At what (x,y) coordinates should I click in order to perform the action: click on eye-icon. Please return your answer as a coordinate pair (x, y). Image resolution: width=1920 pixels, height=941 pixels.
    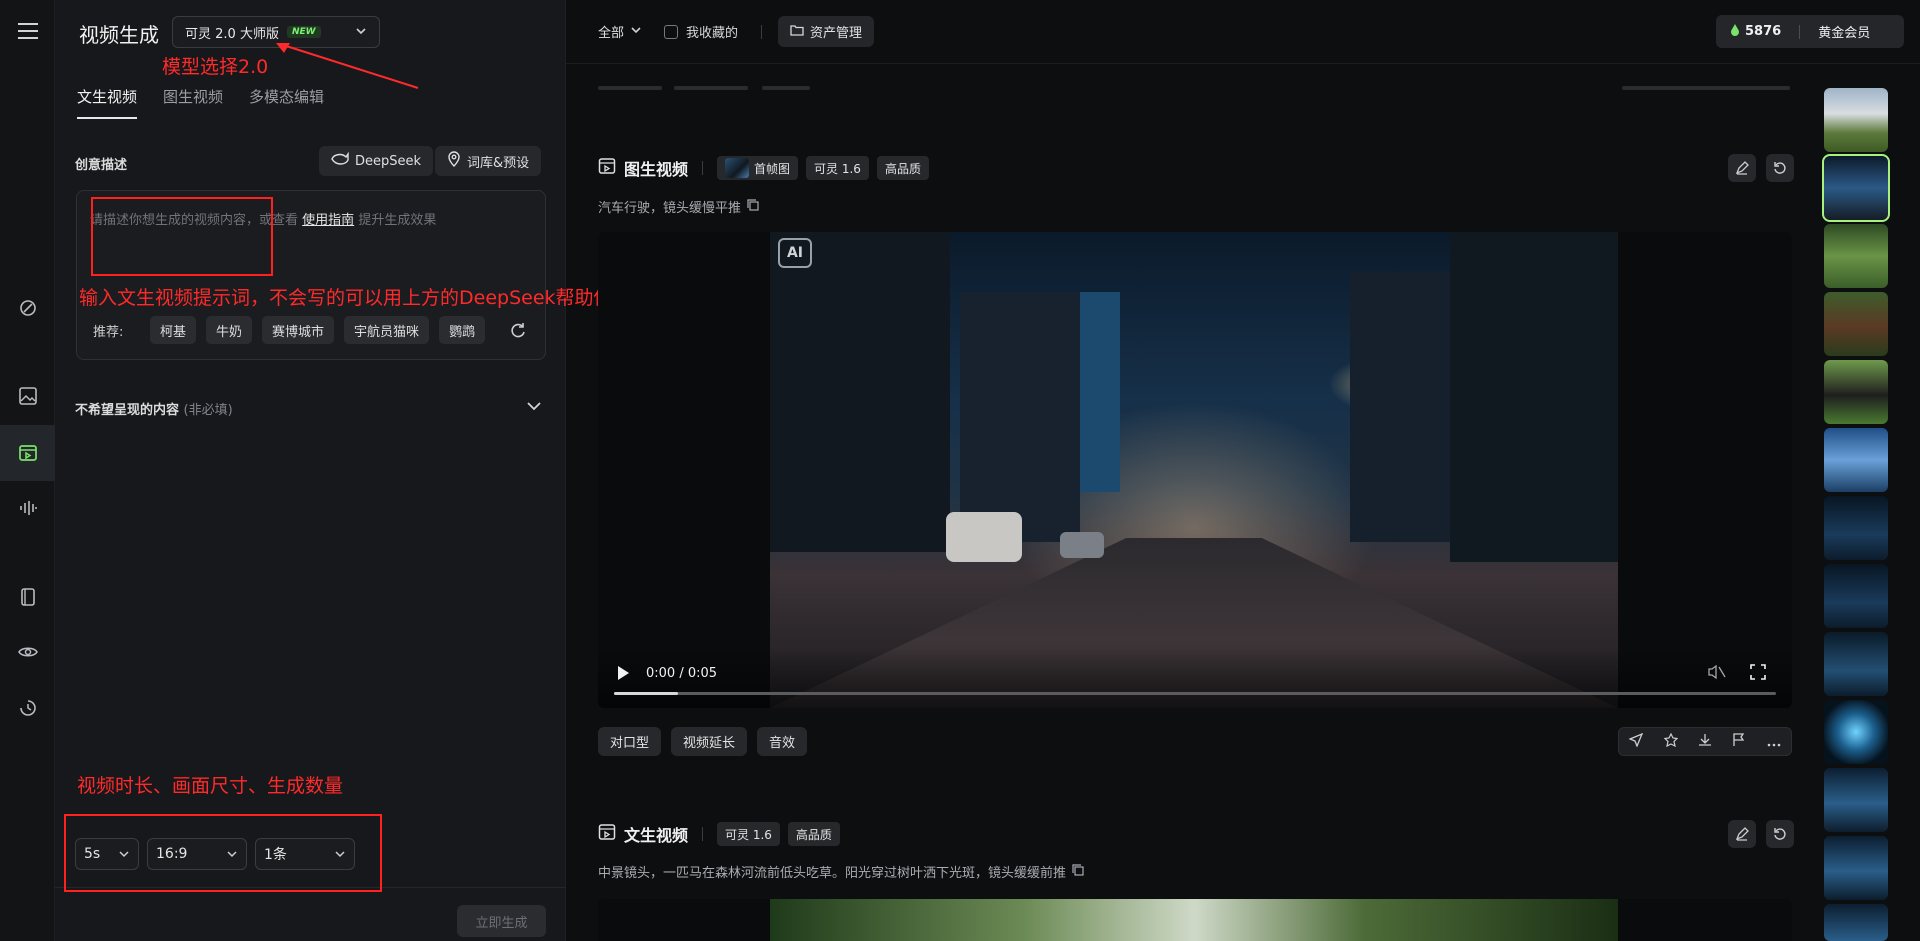
    Looking at the image, I should click on (28, 652).